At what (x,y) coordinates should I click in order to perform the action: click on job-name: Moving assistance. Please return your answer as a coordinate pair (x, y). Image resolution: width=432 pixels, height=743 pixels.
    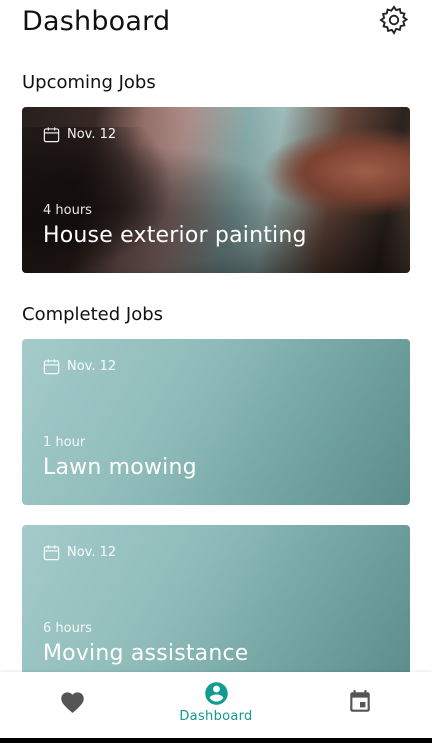
    Looking at the image, I should click on (146, 653).